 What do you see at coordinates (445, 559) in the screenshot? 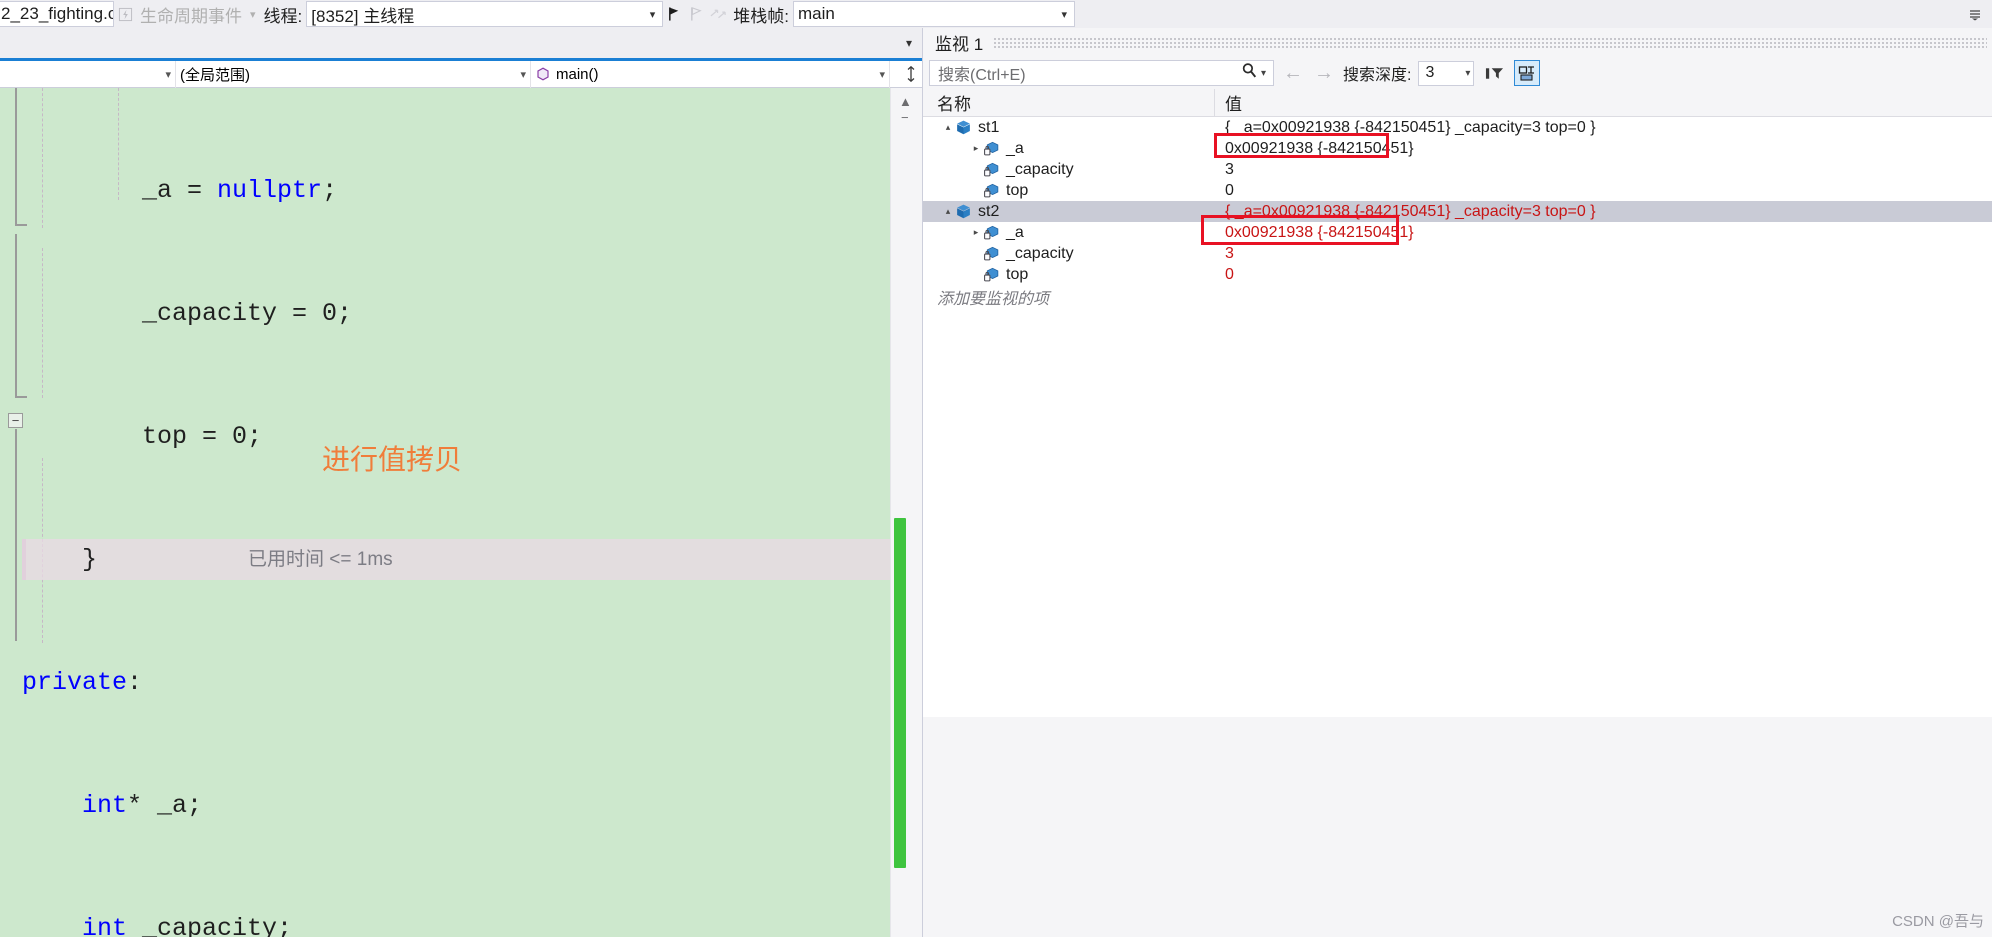
I see `code-line: }` at bounding box center [445, 559].